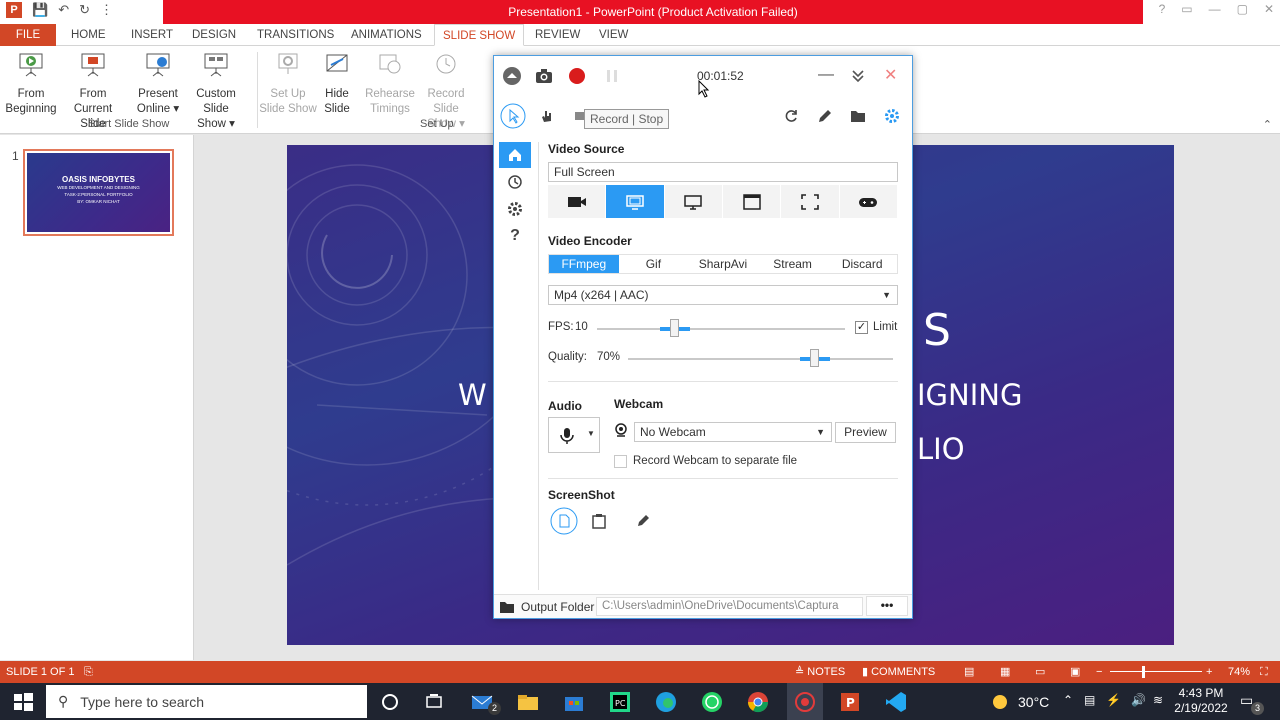 The width and height of the screenshot is (1280, 720). I want to click on separate-file-checkbox, so click(620, 461).